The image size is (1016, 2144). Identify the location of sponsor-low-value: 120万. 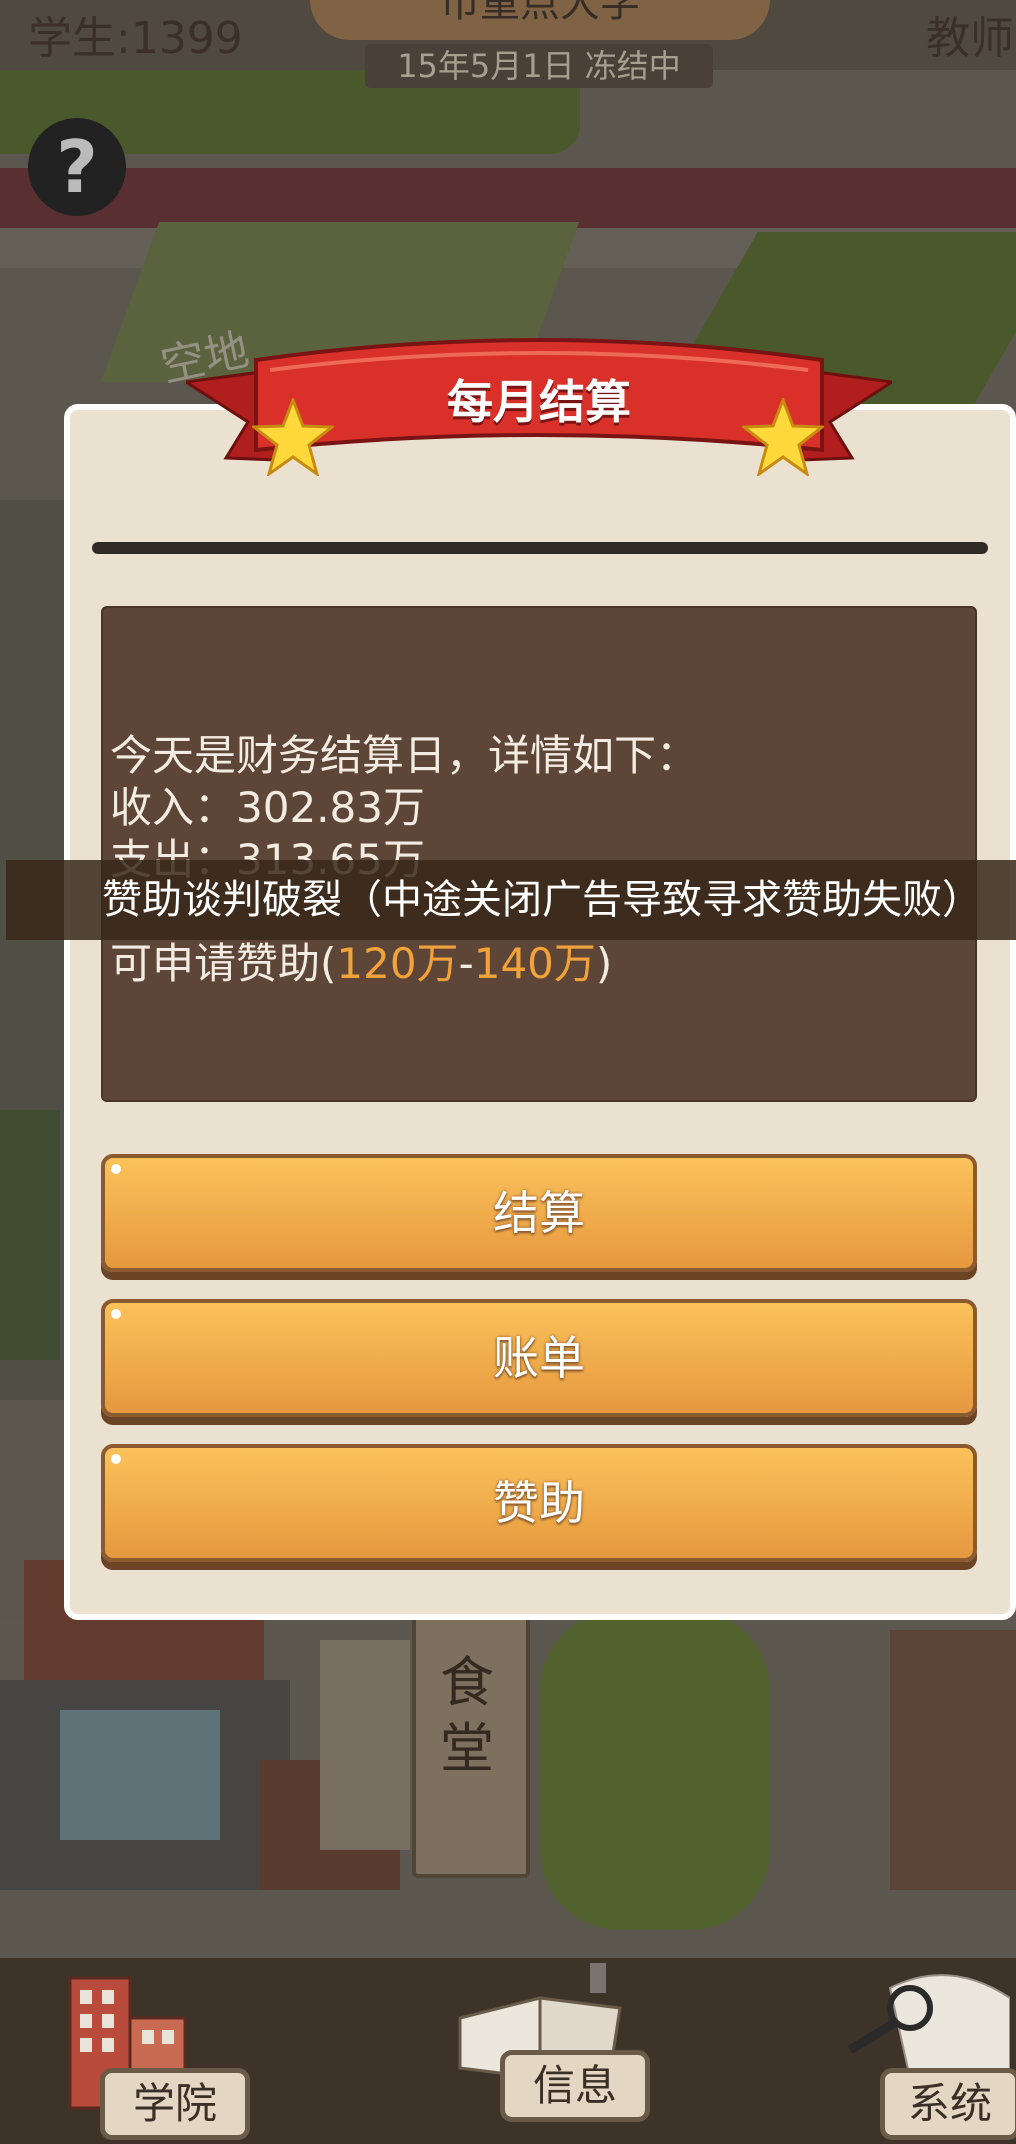
(397, 963).